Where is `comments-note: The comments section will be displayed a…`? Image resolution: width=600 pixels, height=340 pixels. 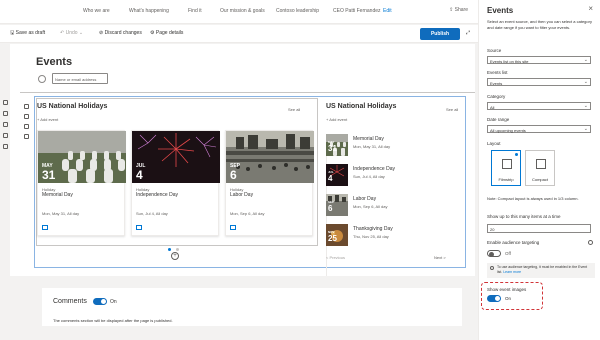
comments-note: The comments section will be displayed a… is located at coordinates (113, 320).